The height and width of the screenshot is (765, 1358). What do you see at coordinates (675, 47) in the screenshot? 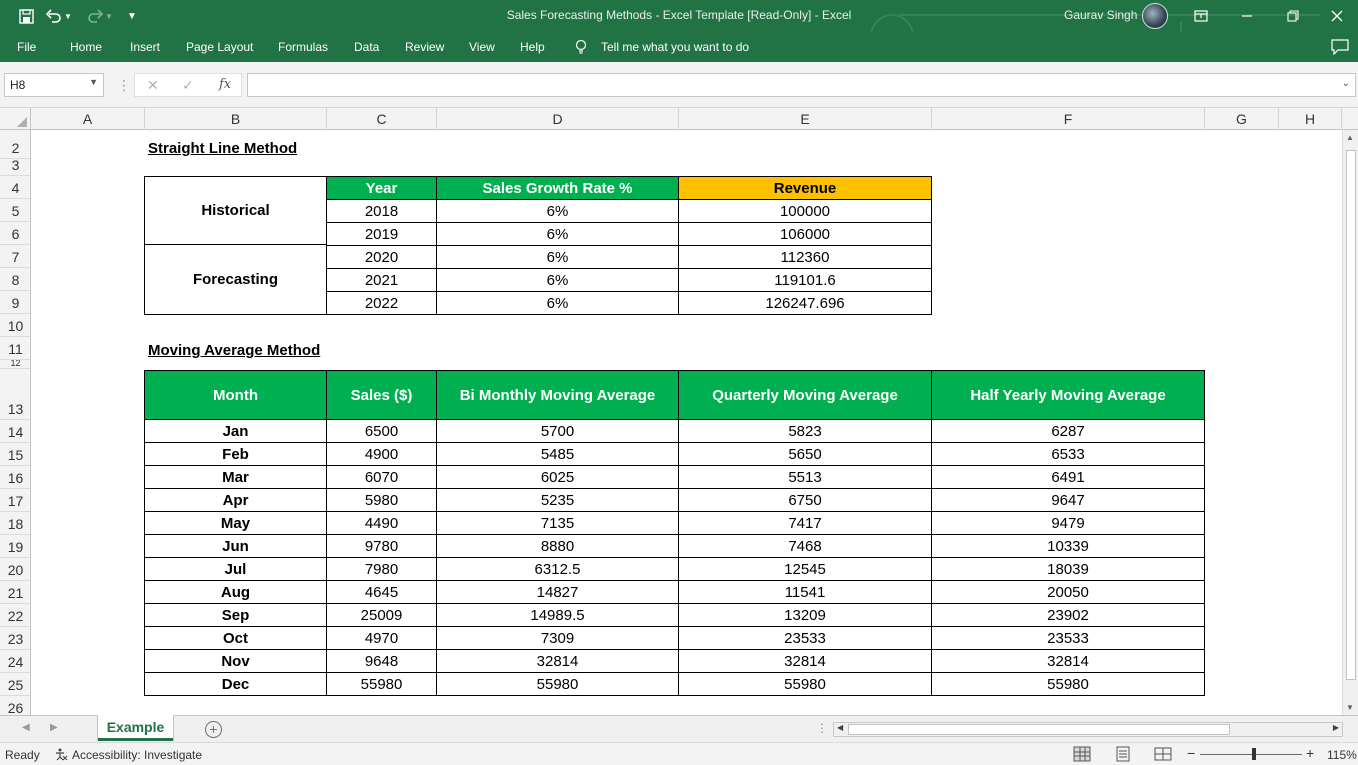
I see `tell-me-search: Tell me what you want to do` at bounding box center [675, 47].